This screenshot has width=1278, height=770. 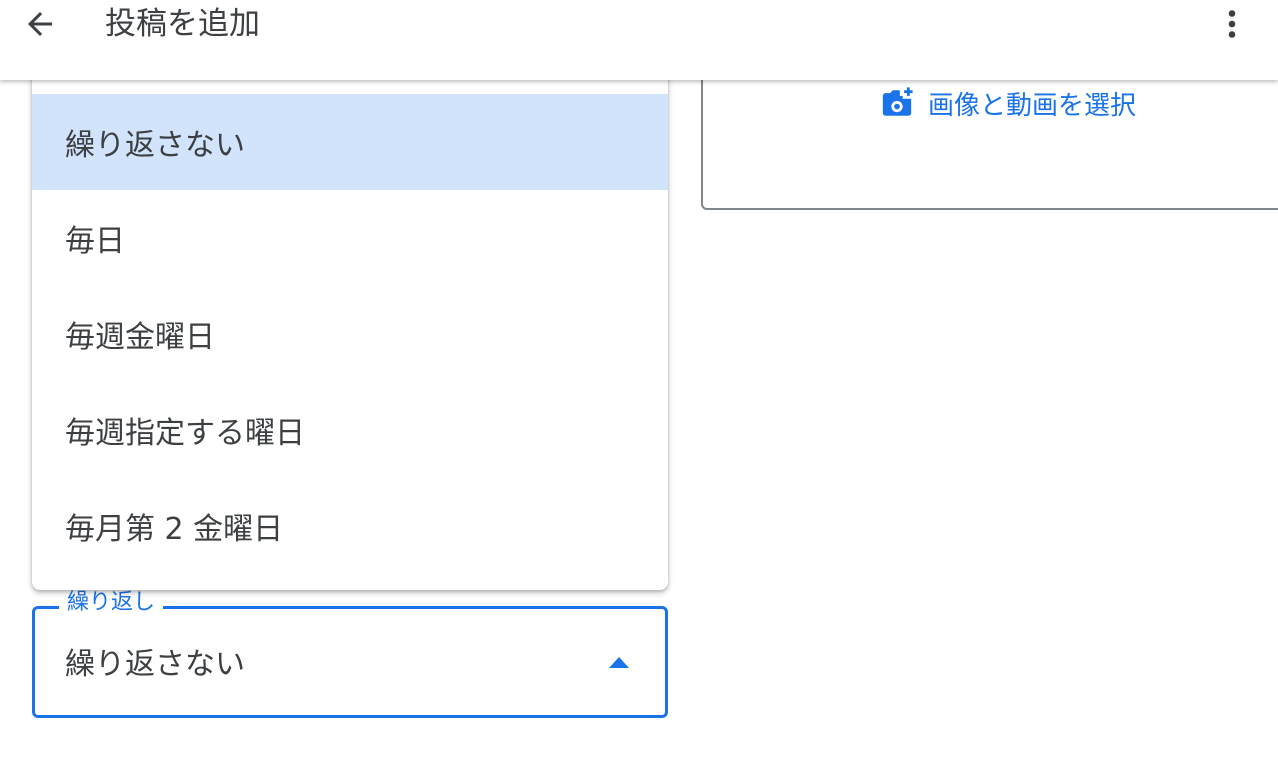 I want to click on option-monthly-second-friday: 毎月第 2 金曜日, so click(x=350, y=526).